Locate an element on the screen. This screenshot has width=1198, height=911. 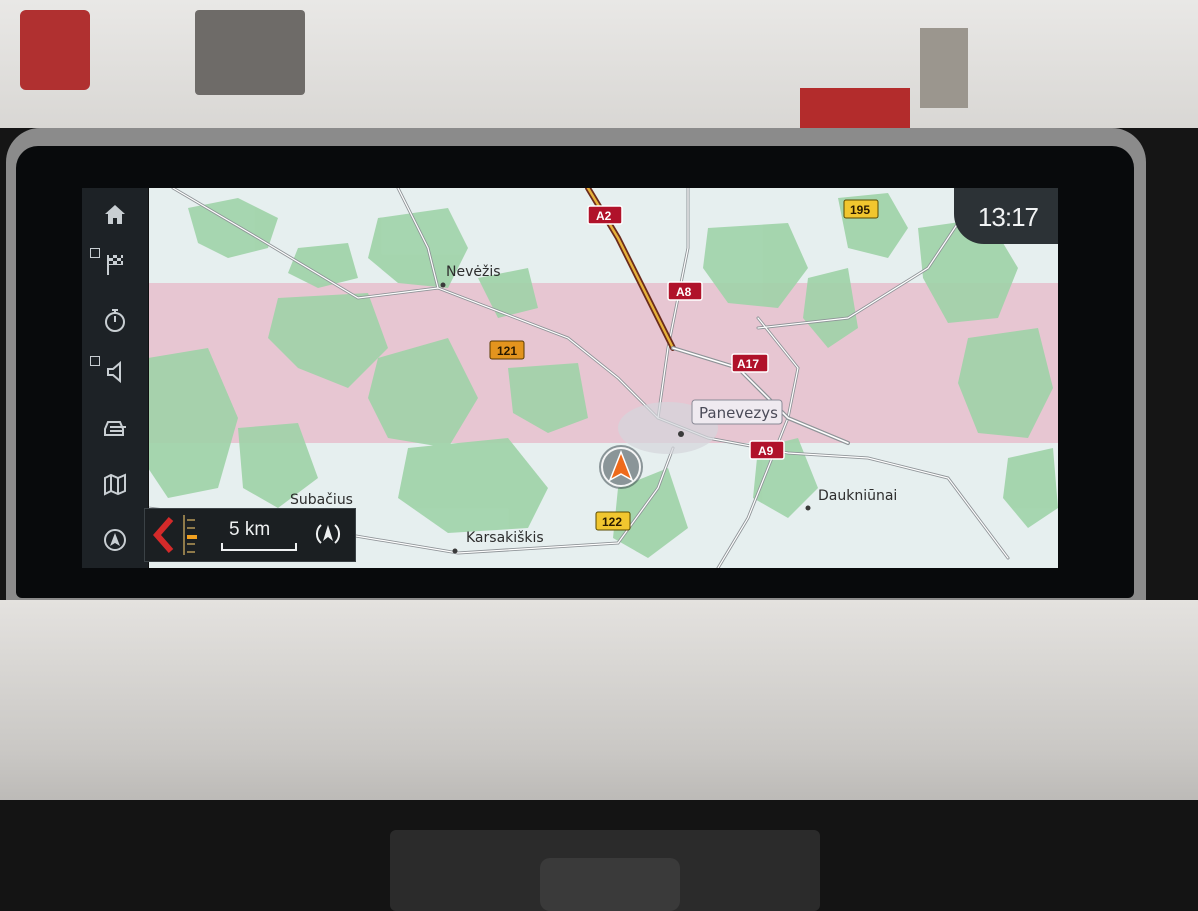
city-dot is located at coordinates (681, 434).